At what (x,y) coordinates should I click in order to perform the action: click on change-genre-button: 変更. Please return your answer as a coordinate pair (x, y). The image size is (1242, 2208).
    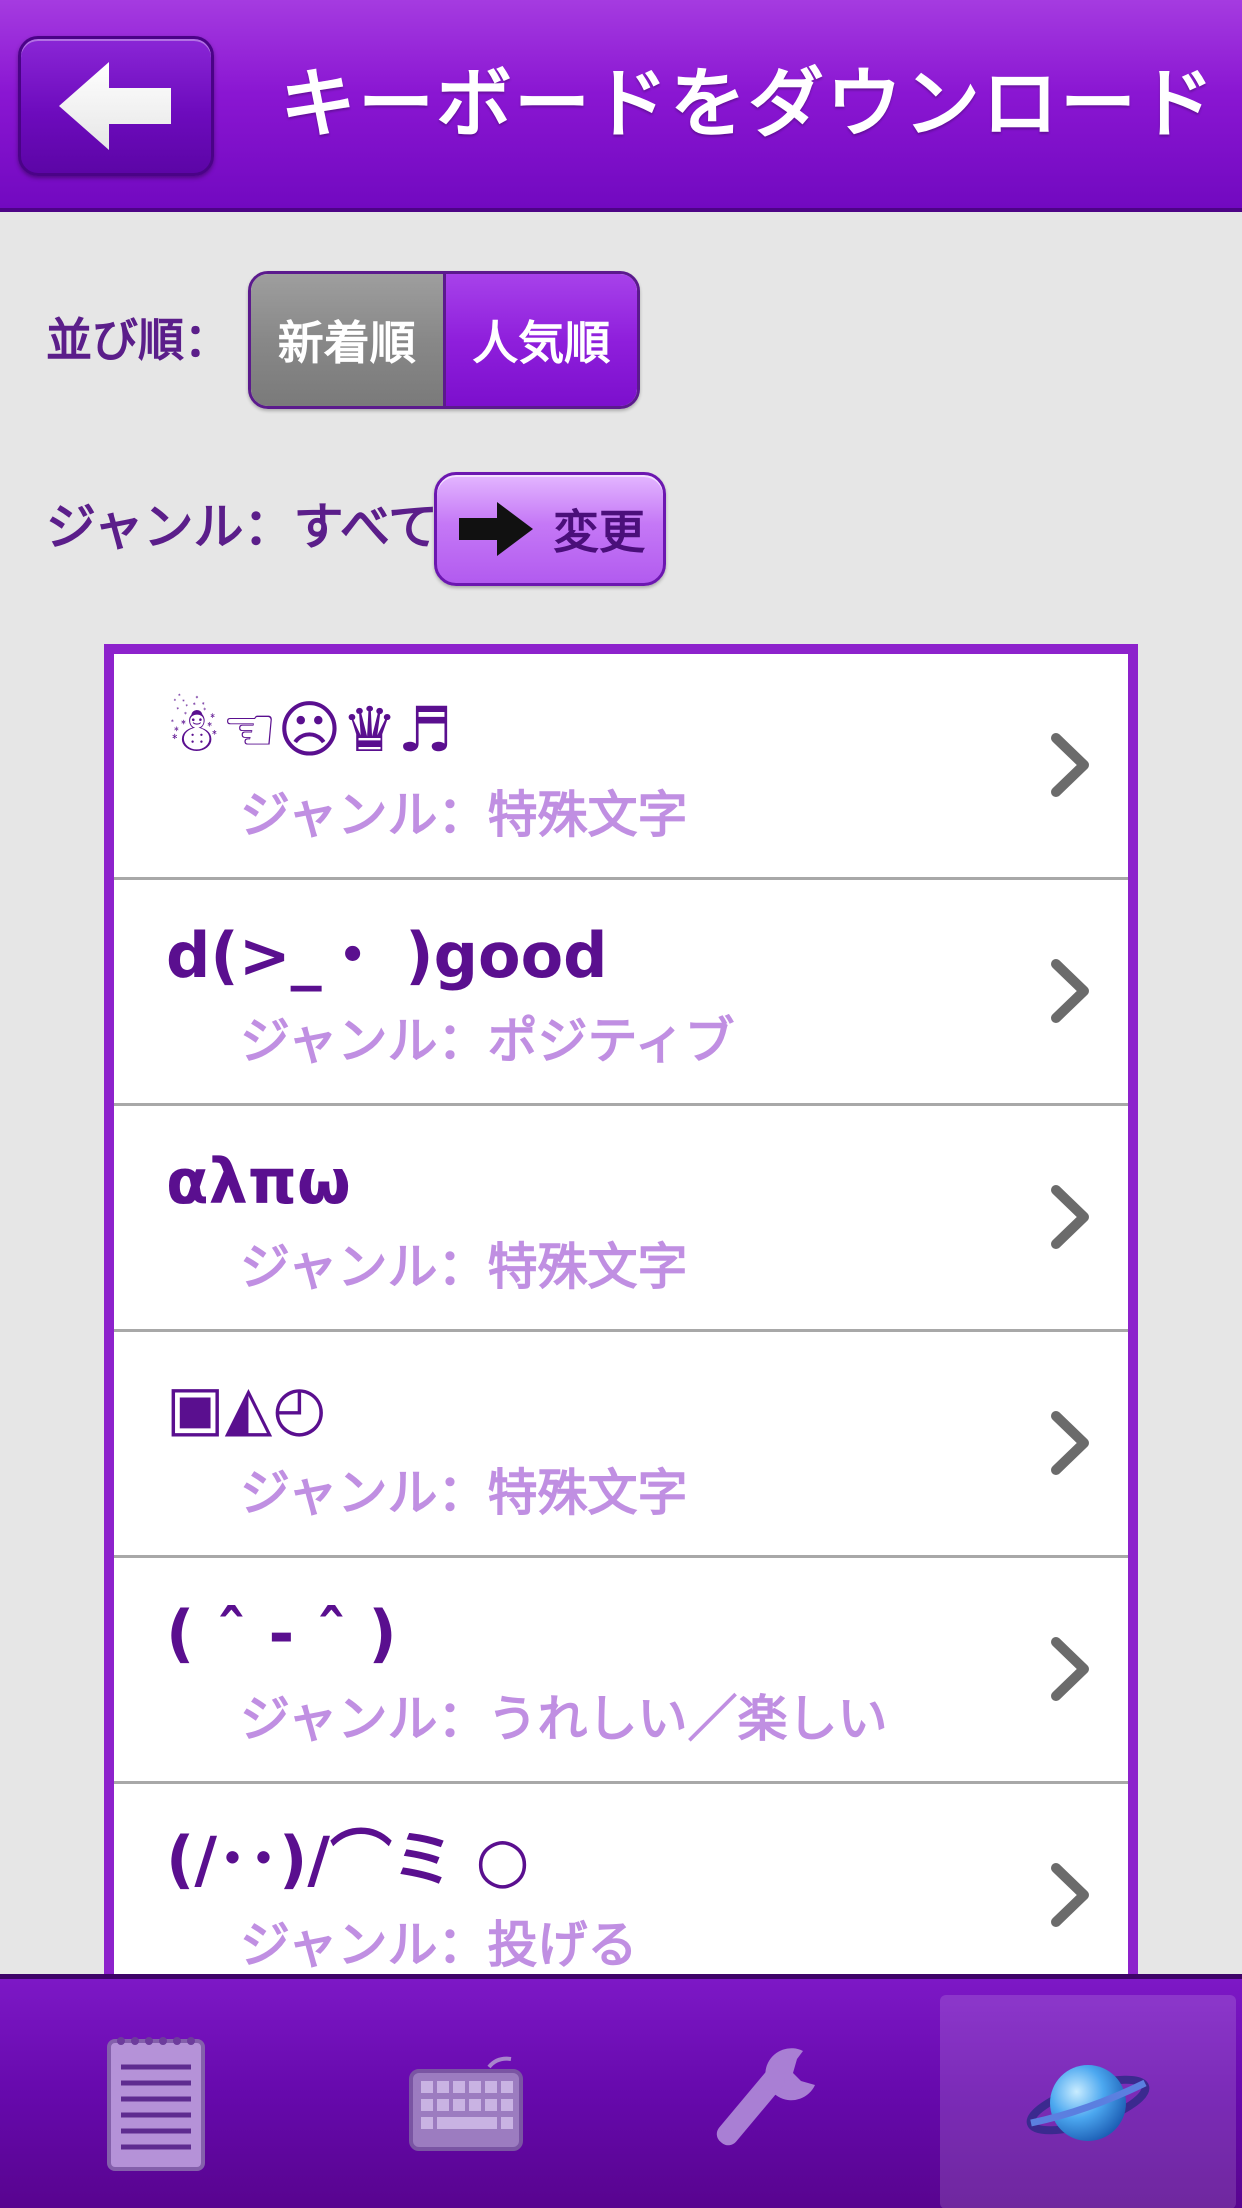
    Looking at the image, I should click on (550, 529).